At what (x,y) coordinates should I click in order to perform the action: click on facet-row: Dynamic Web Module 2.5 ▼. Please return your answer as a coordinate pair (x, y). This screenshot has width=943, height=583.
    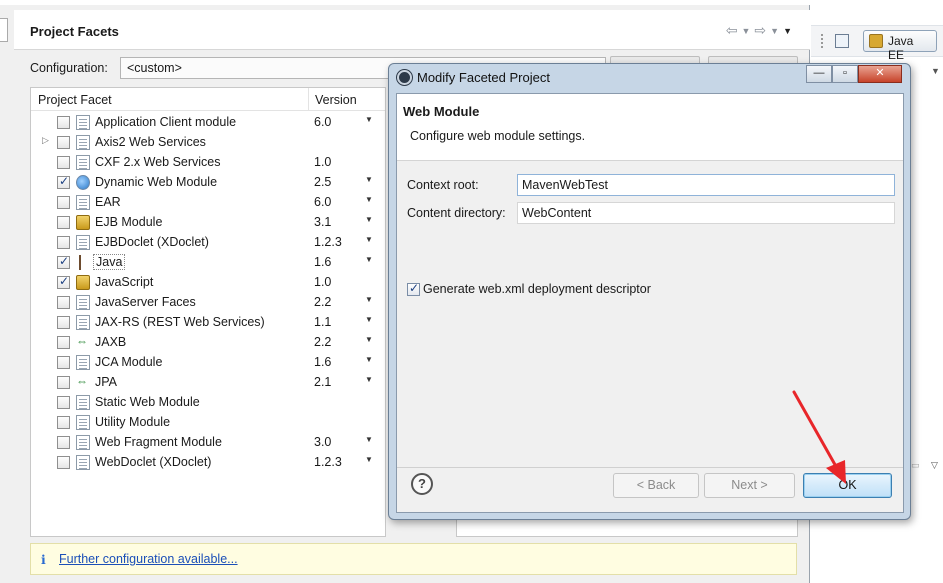
    Looking at the image, I should click on (208, 182).